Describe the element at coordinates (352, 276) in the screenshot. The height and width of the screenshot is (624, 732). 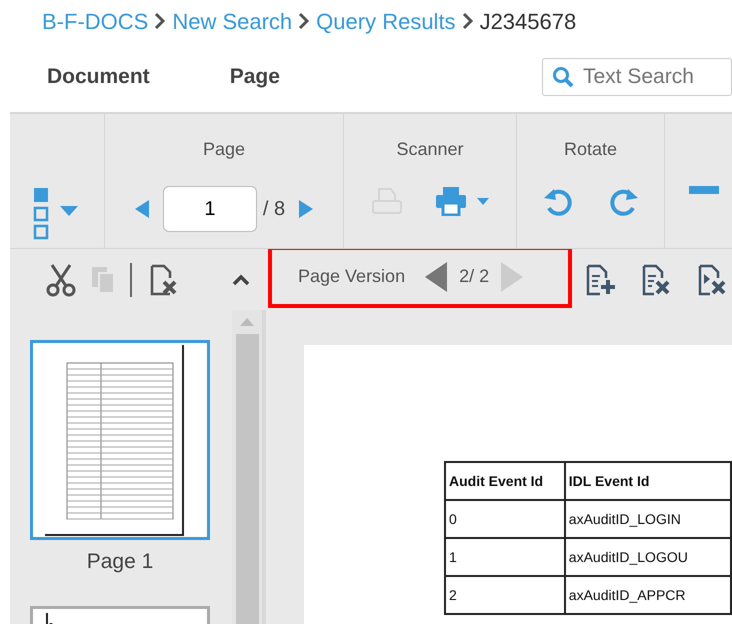
I see `page-version-label: Page Version` at that location.